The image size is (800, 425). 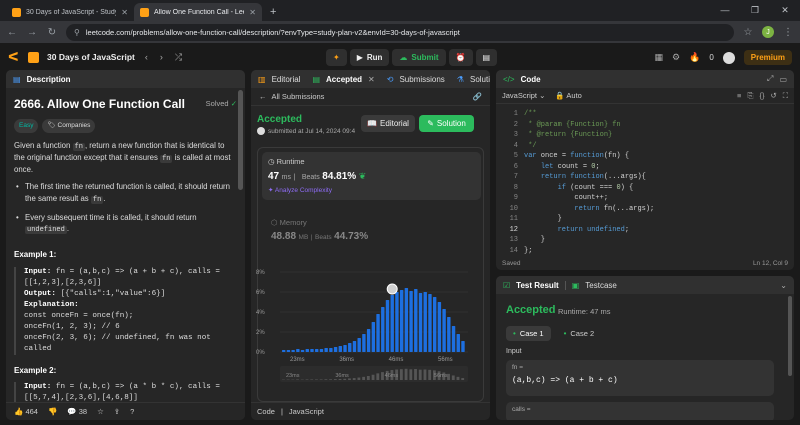 What do you see at coordinates (523, 95) in the screenshot?
I see `language-select: JavaScript ⌄` at bounding box center [523, 95].